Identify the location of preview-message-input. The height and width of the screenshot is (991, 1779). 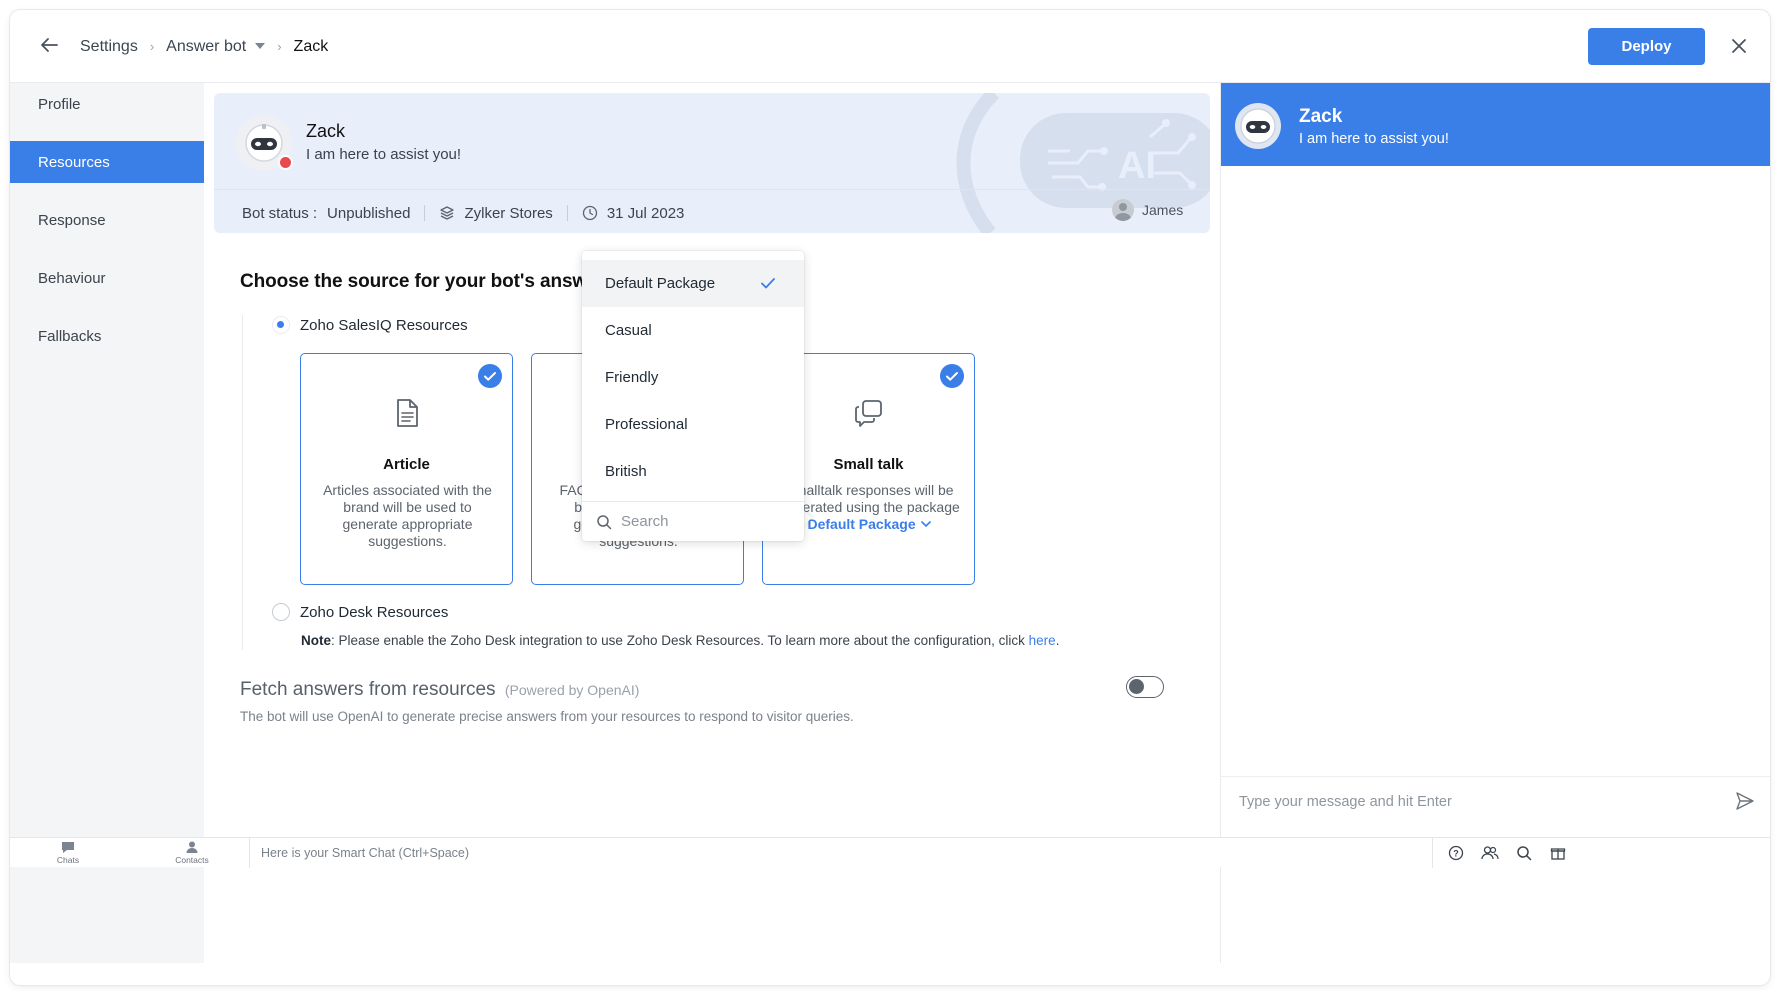
(1474, 801).